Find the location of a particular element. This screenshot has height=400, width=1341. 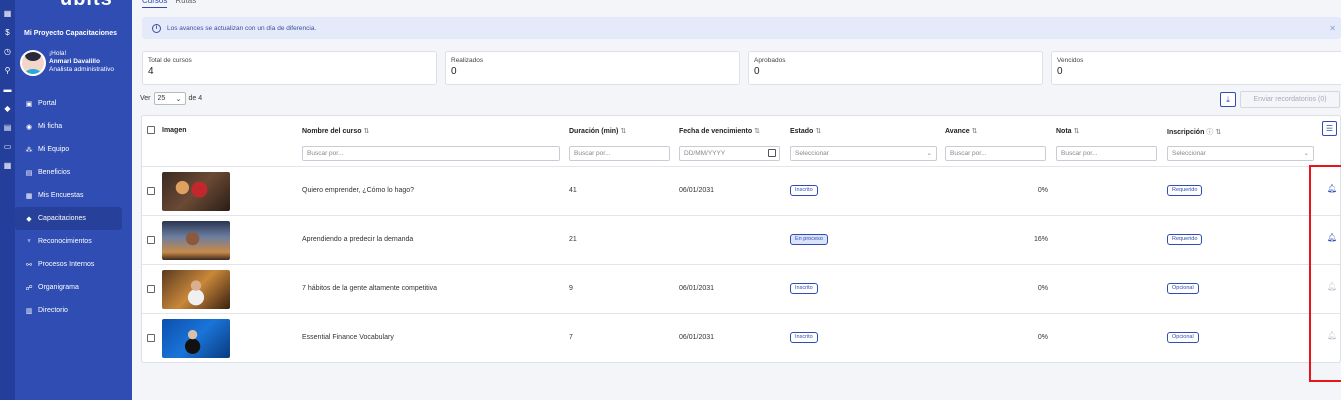

folder-icon: ▭ is located at coordinates (7, 147).